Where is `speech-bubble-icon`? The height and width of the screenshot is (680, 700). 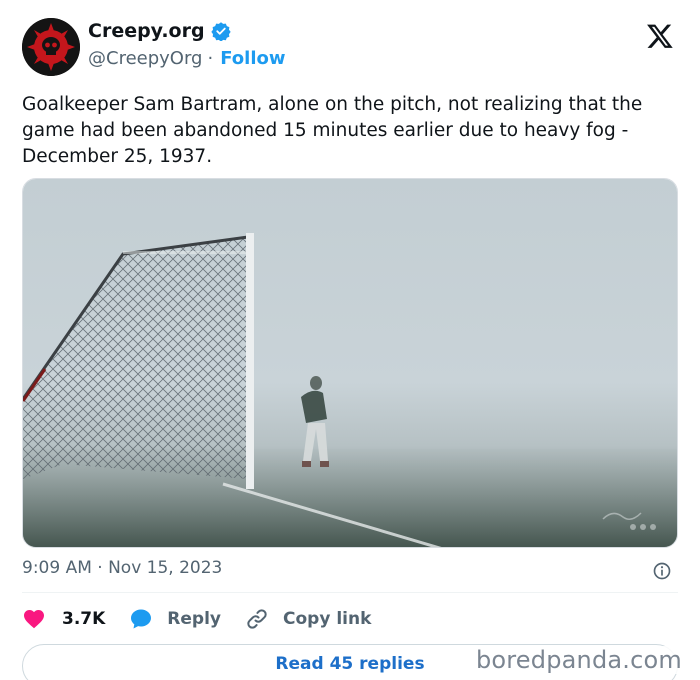 speech-bubble-icon is located at coordinates (141, 619).